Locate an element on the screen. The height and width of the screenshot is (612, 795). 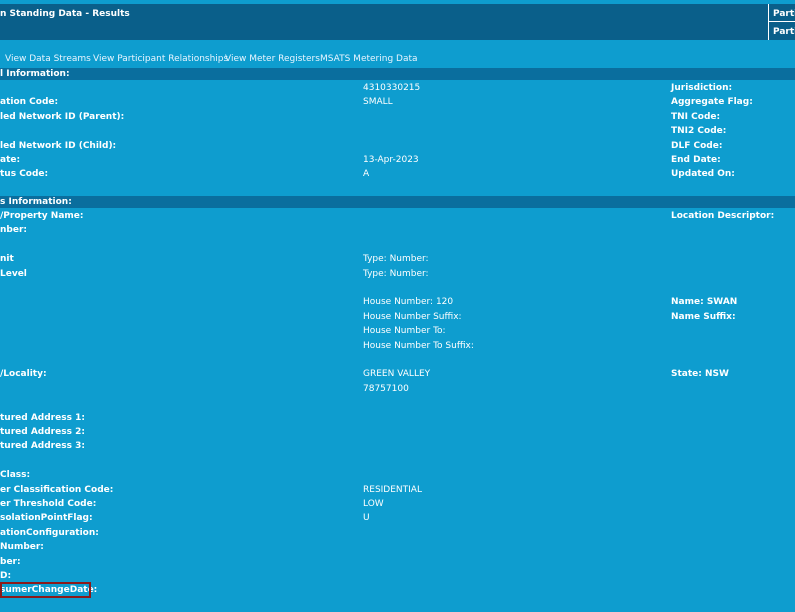
field-row: tured Address 2: is located at coordinates (397, 434).